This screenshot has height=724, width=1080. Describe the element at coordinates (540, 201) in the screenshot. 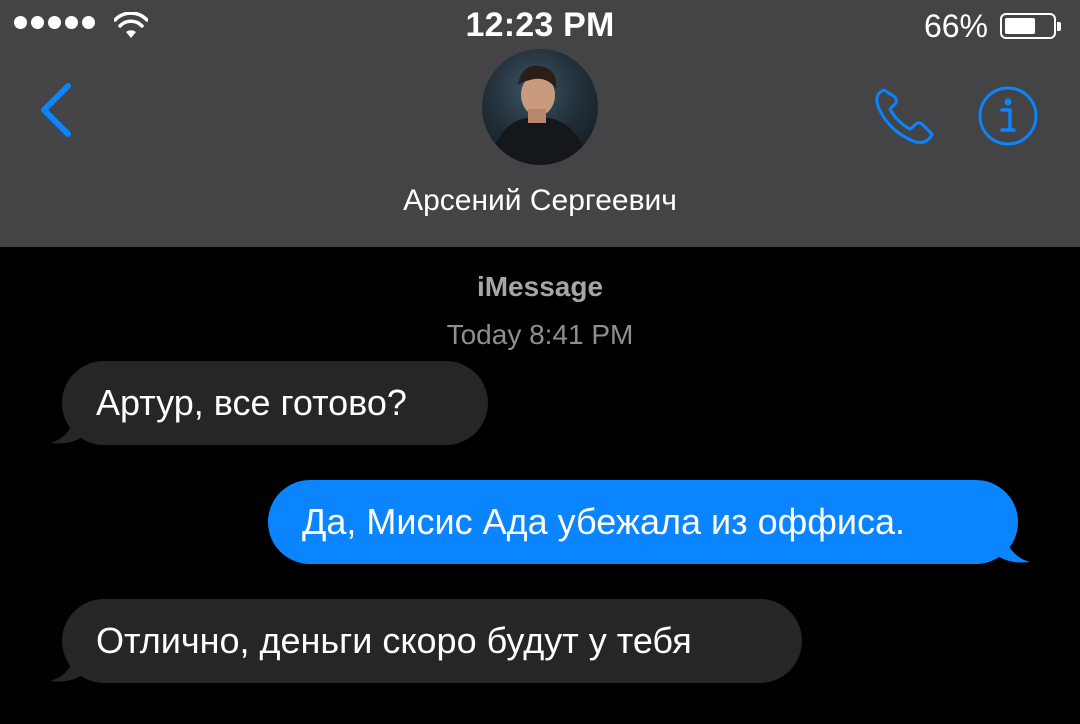

I see `contact-name: Арсений Сергеевич` at that location.